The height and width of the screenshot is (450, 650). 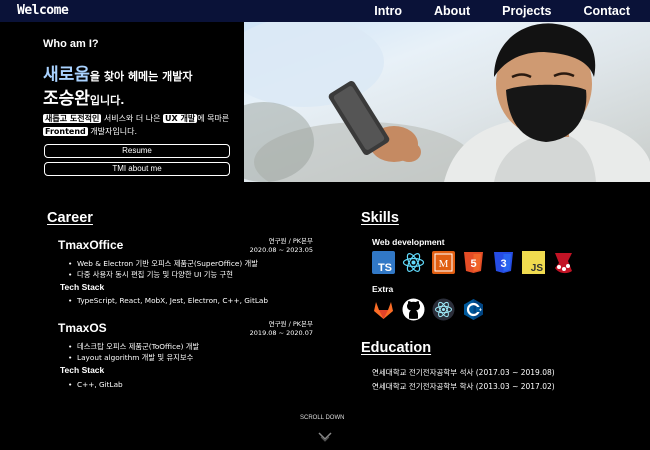 I want to click on react-icon, so click(x=413, y=262).